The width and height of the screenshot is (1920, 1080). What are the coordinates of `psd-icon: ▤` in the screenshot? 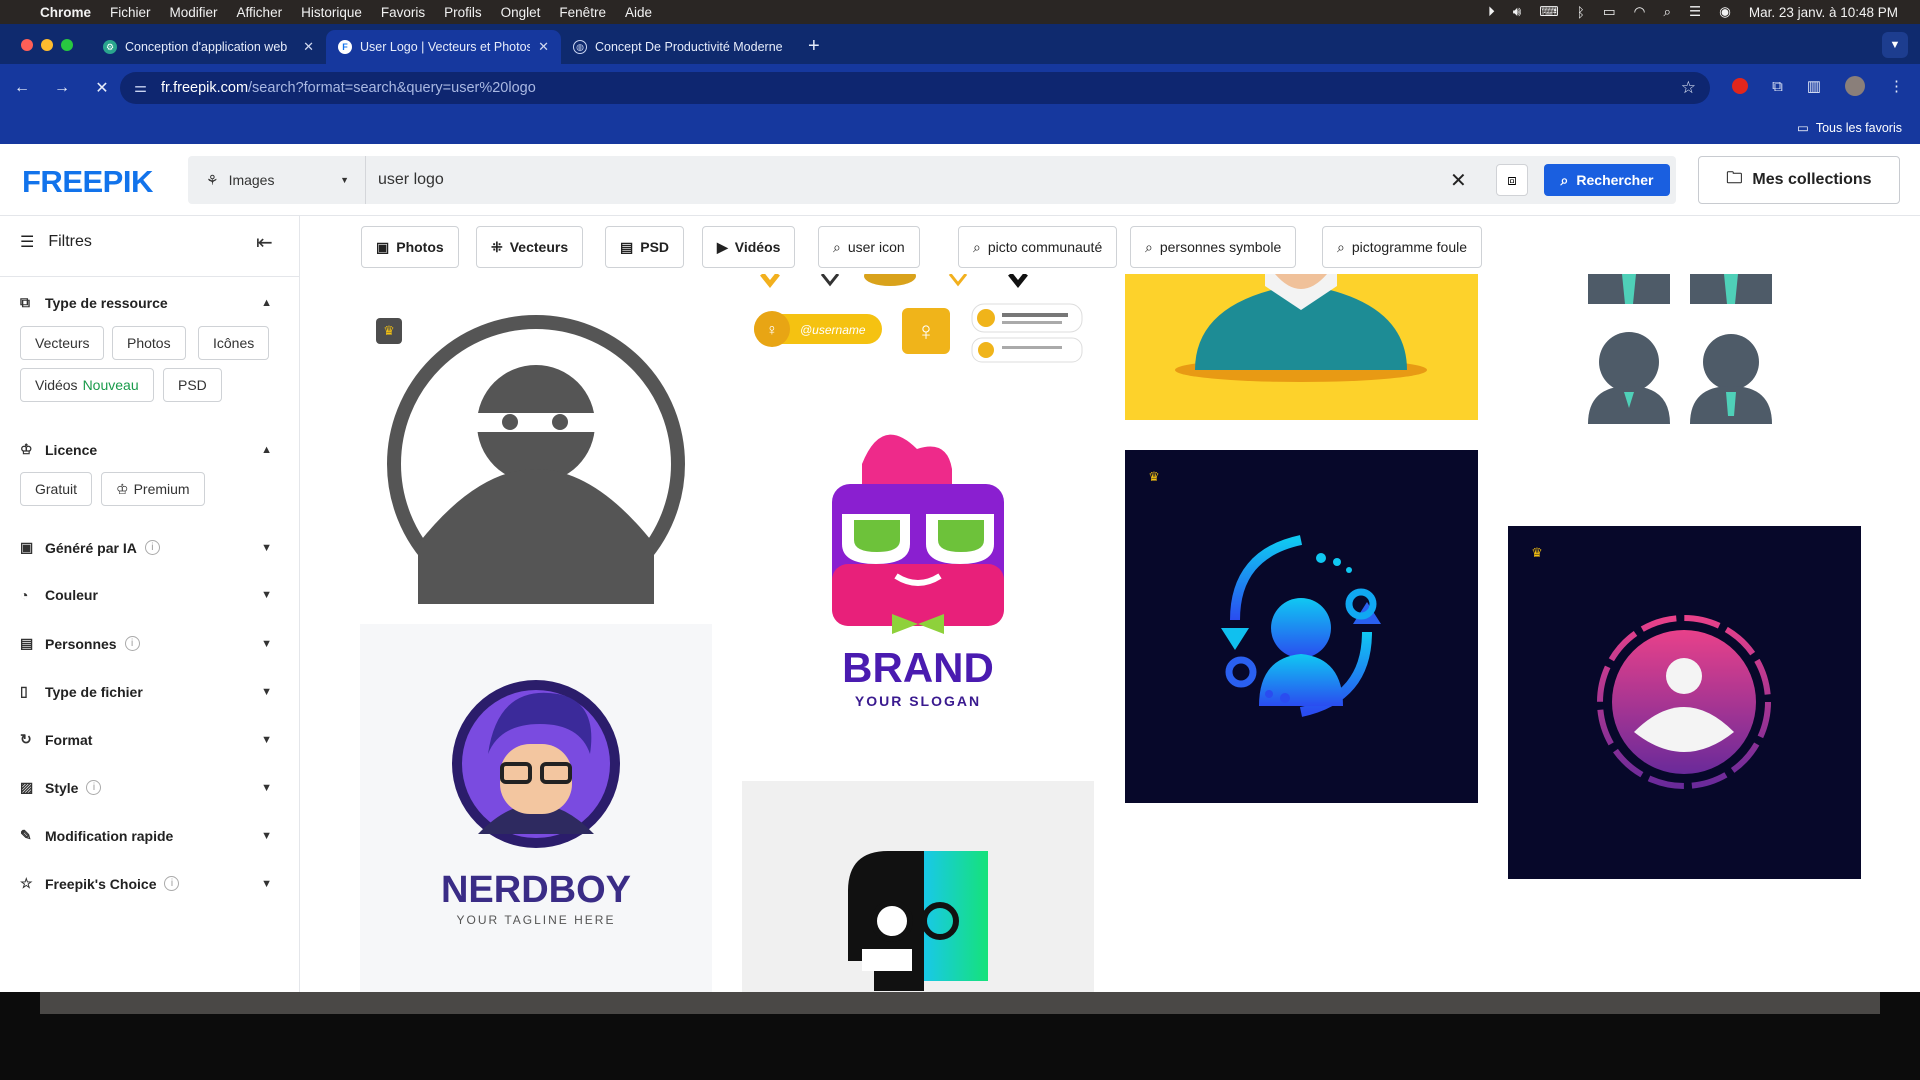 It's located at (627, 246).